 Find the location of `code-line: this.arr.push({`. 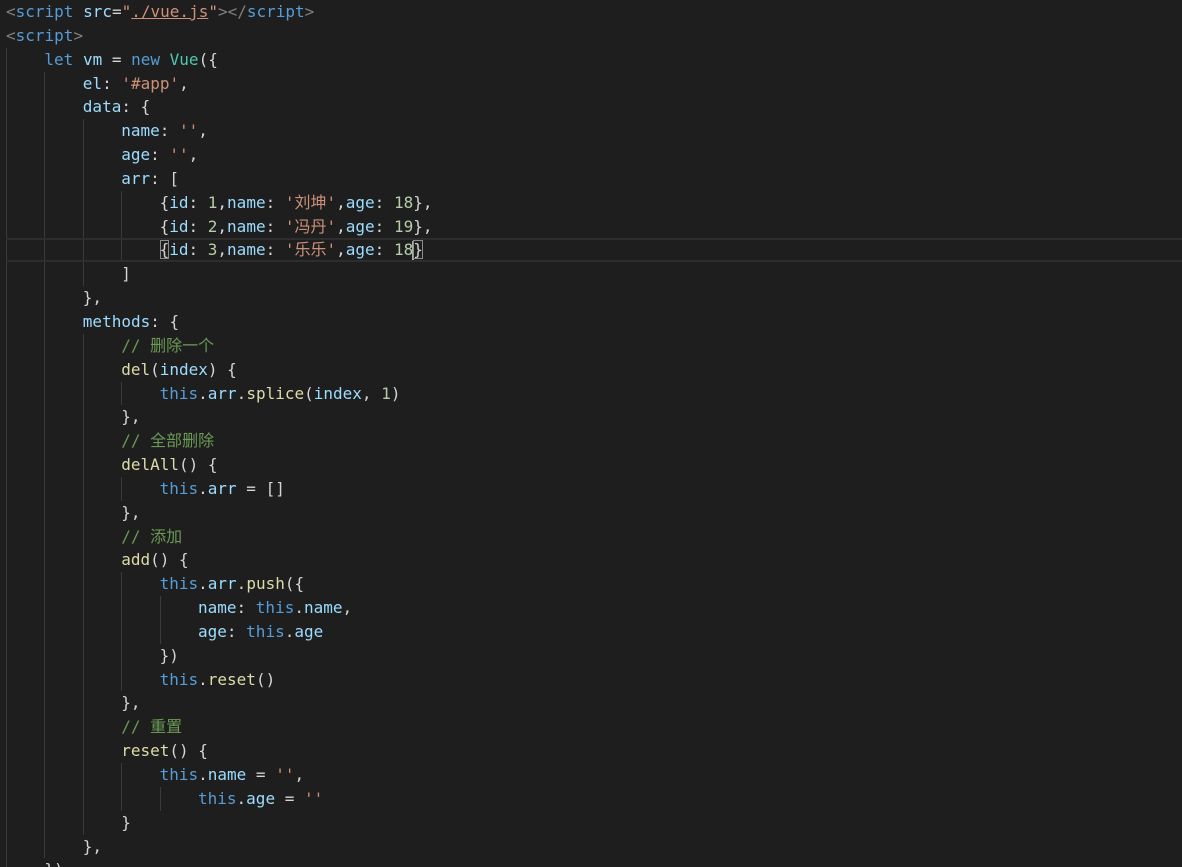

code-line: this.arr.push({ is located at coordinates (591, 584).